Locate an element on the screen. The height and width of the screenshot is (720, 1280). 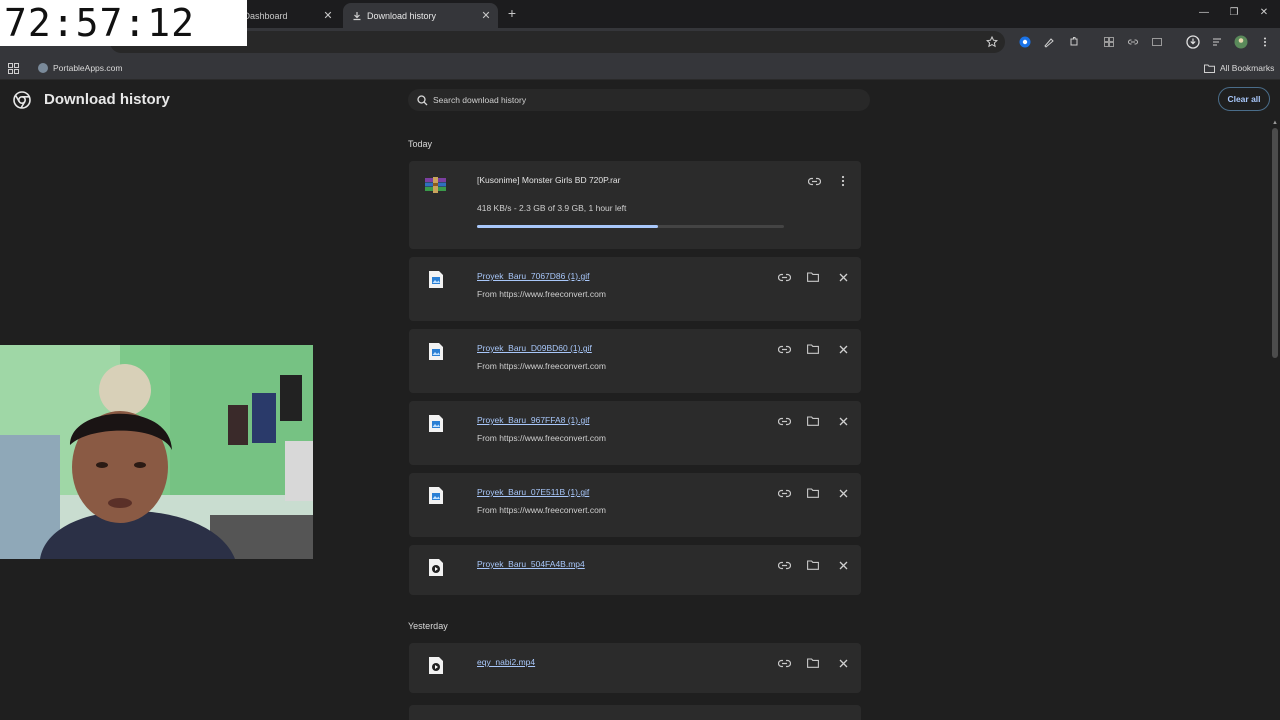
download-filename: eqy_nabi2.mp4 is located at coordinates (506, 662).